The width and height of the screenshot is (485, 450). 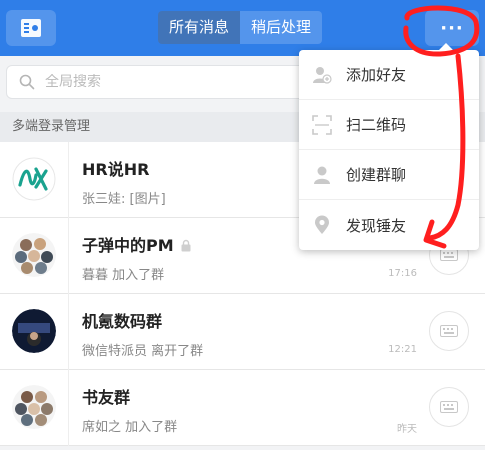 I want to click on search-box, so click(x=156, y=82).